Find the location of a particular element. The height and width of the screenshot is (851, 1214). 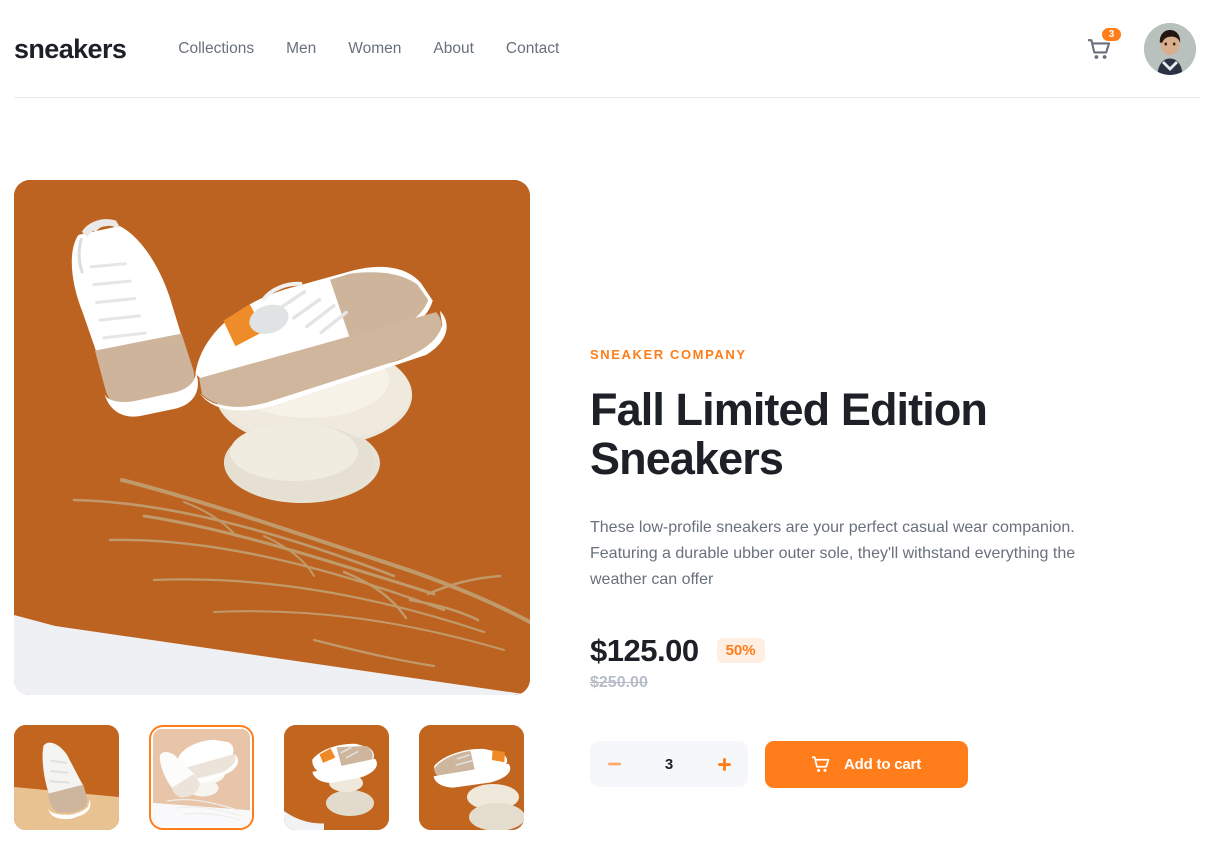

nav-item-men: Men is located at coordinates (301, 49).